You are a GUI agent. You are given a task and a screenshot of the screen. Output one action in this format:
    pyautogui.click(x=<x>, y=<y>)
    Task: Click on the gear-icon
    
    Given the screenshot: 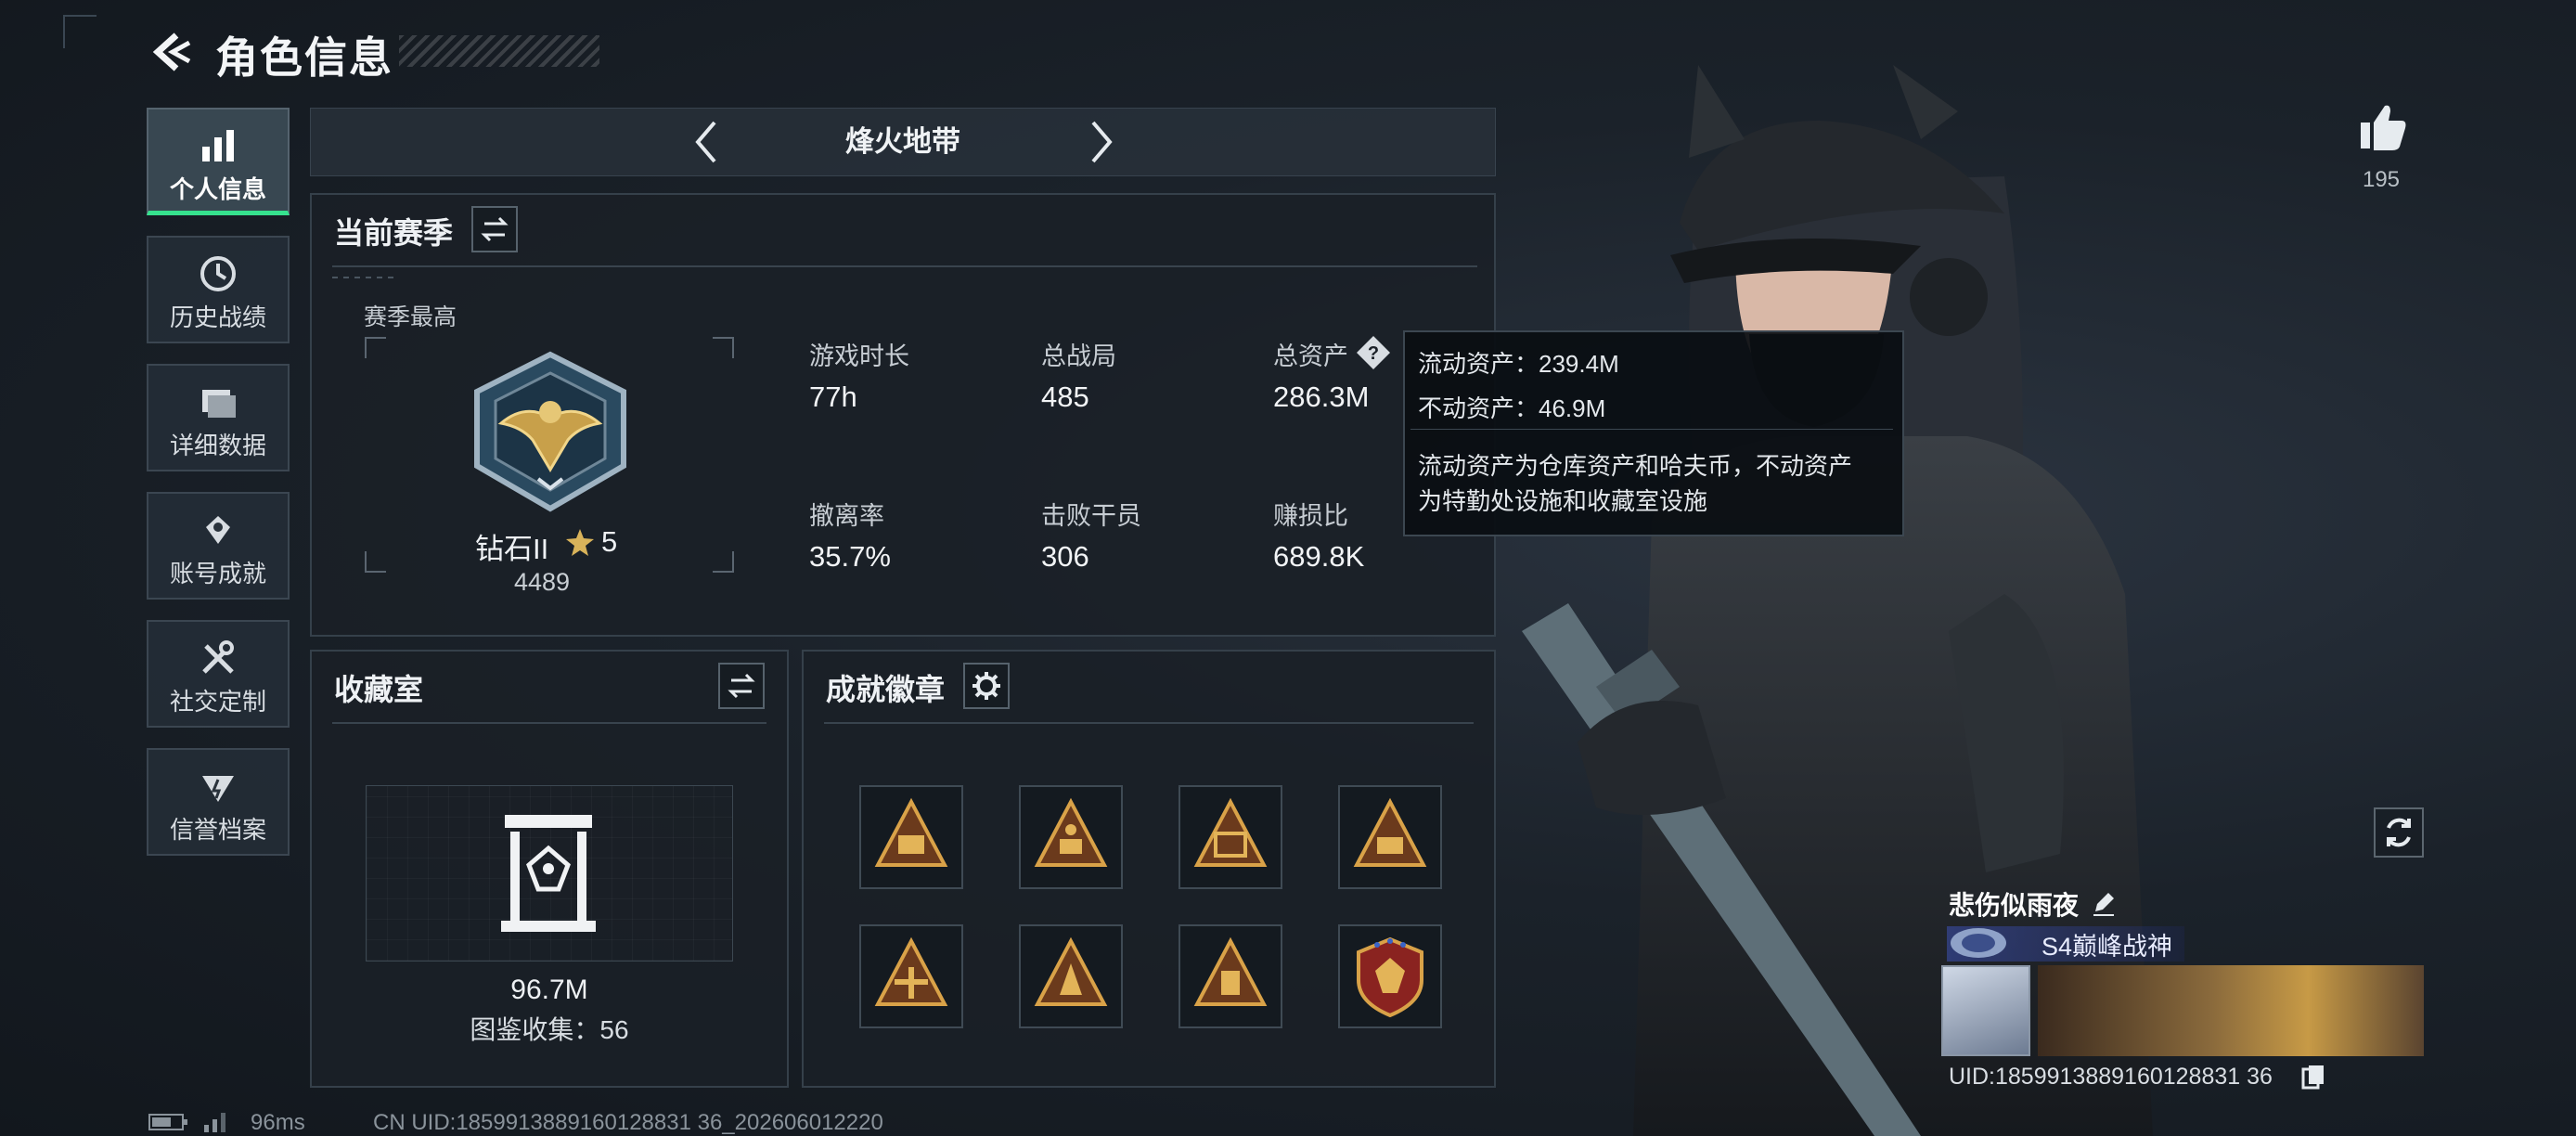 What is the action you would take?
    pyautogui.click(x=986, y=686)
    